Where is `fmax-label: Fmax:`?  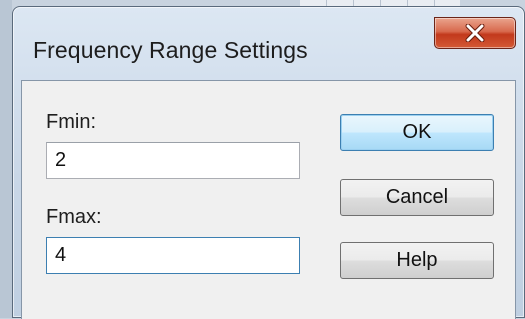 fmax-label: Fmax: is located at coordinates (74, 217).